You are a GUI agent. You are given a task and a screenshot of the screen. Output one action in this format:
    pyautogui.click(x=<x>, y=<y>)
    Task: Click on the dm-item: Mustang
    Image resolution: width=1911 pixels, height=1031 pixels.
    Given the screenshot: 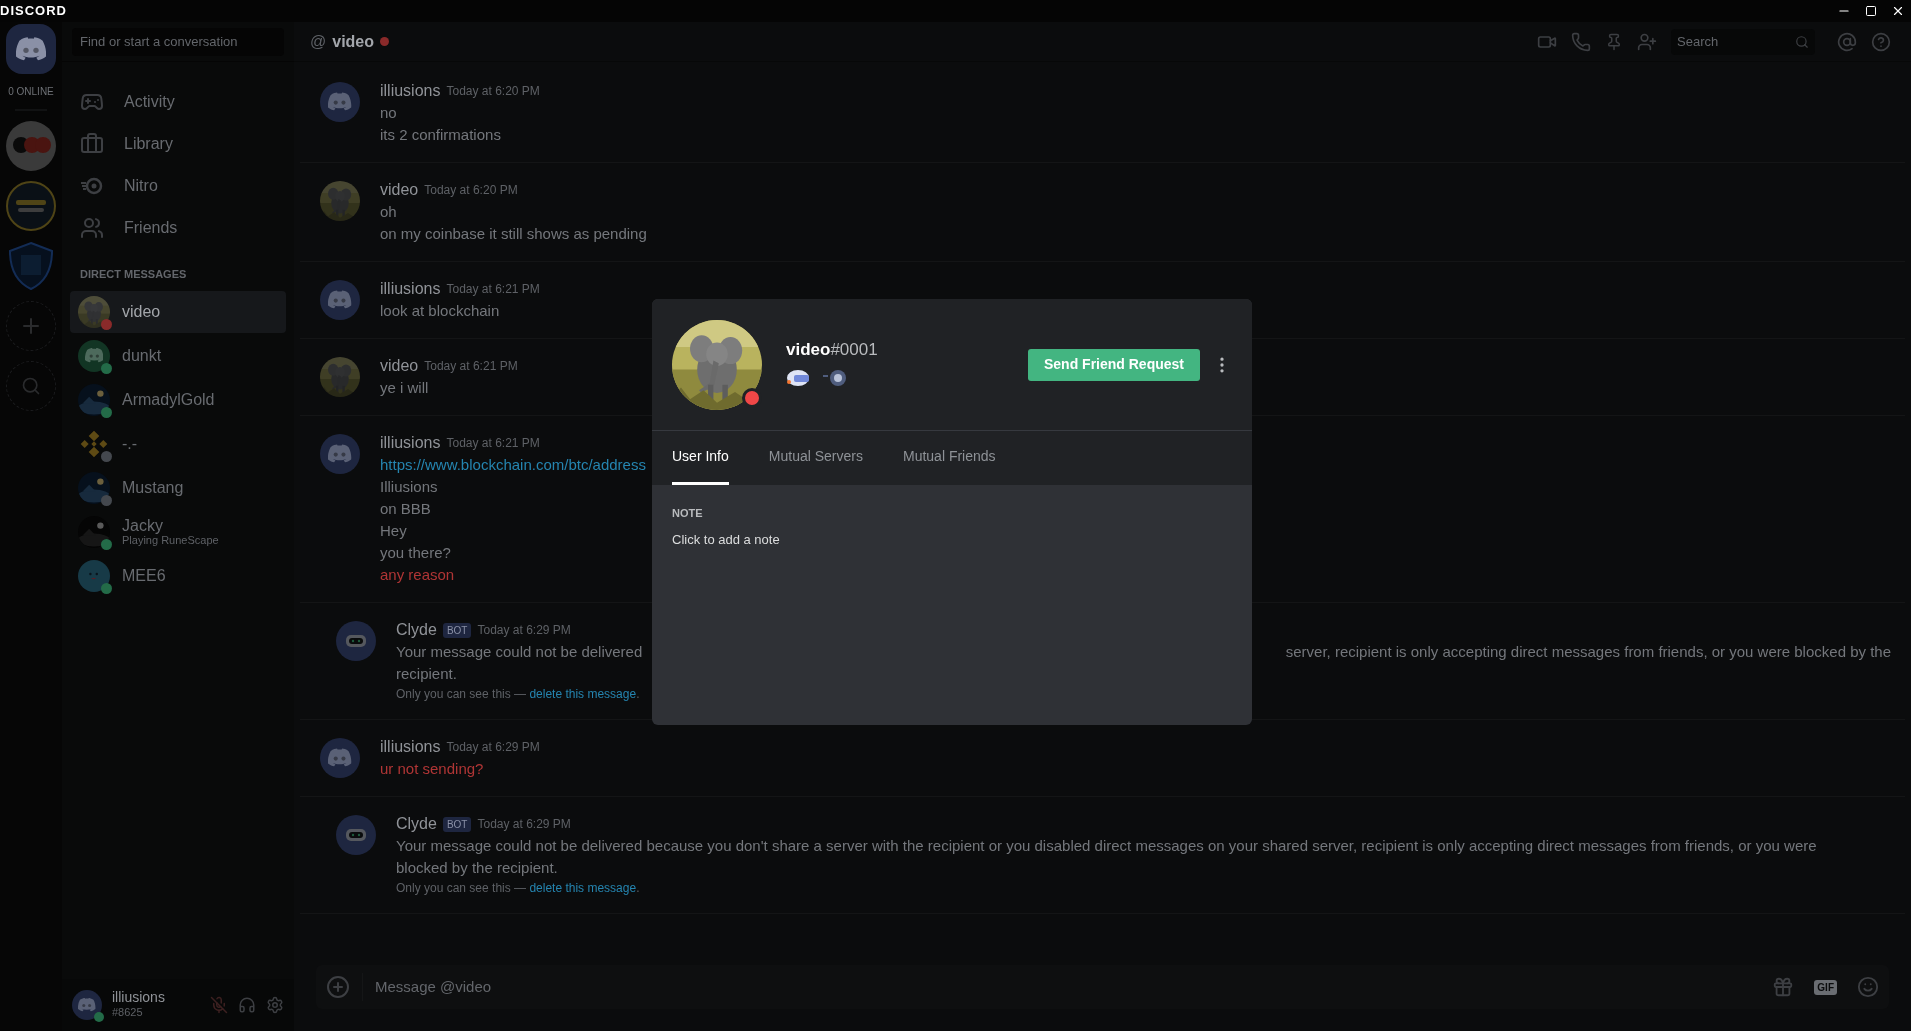 What is the action you would take?
    pyautogui.click(x=178, y=487)
    